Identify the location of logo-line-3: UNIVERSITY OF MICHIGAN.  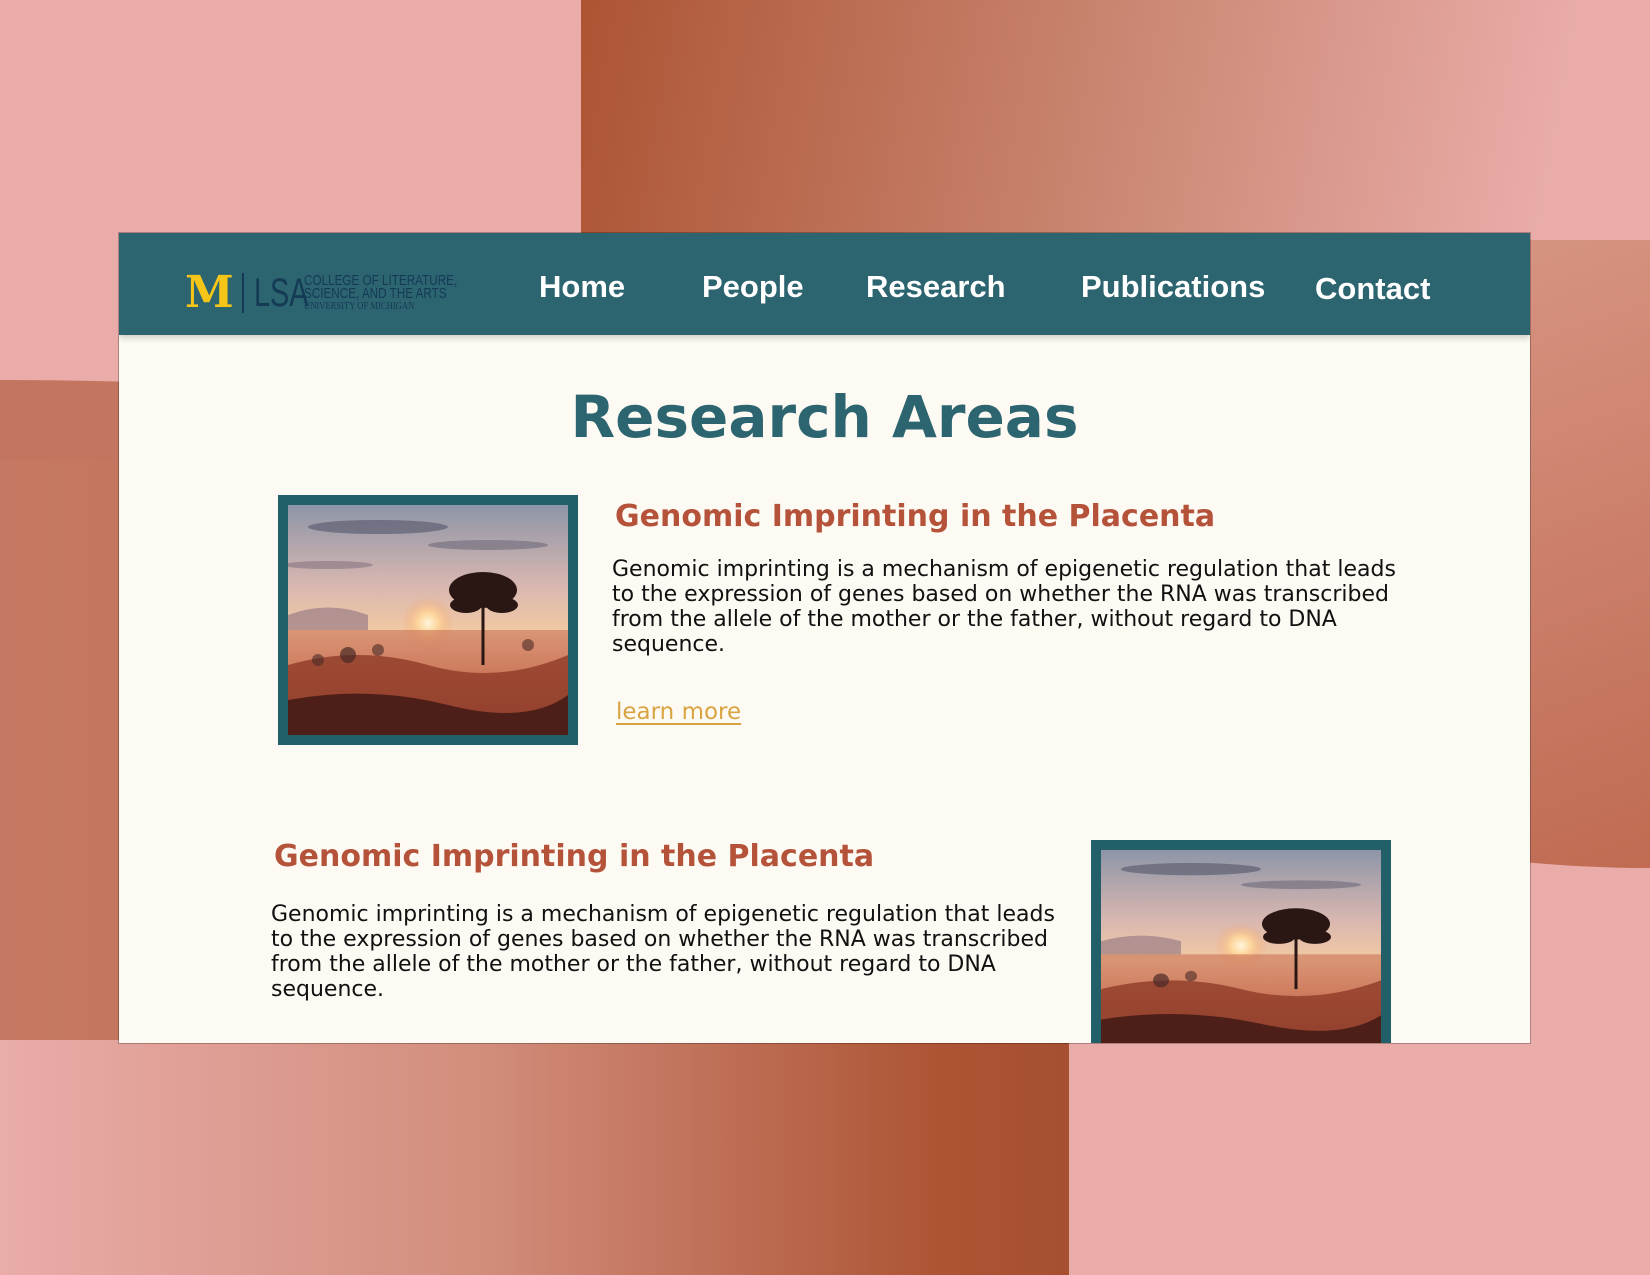
(358, 305).